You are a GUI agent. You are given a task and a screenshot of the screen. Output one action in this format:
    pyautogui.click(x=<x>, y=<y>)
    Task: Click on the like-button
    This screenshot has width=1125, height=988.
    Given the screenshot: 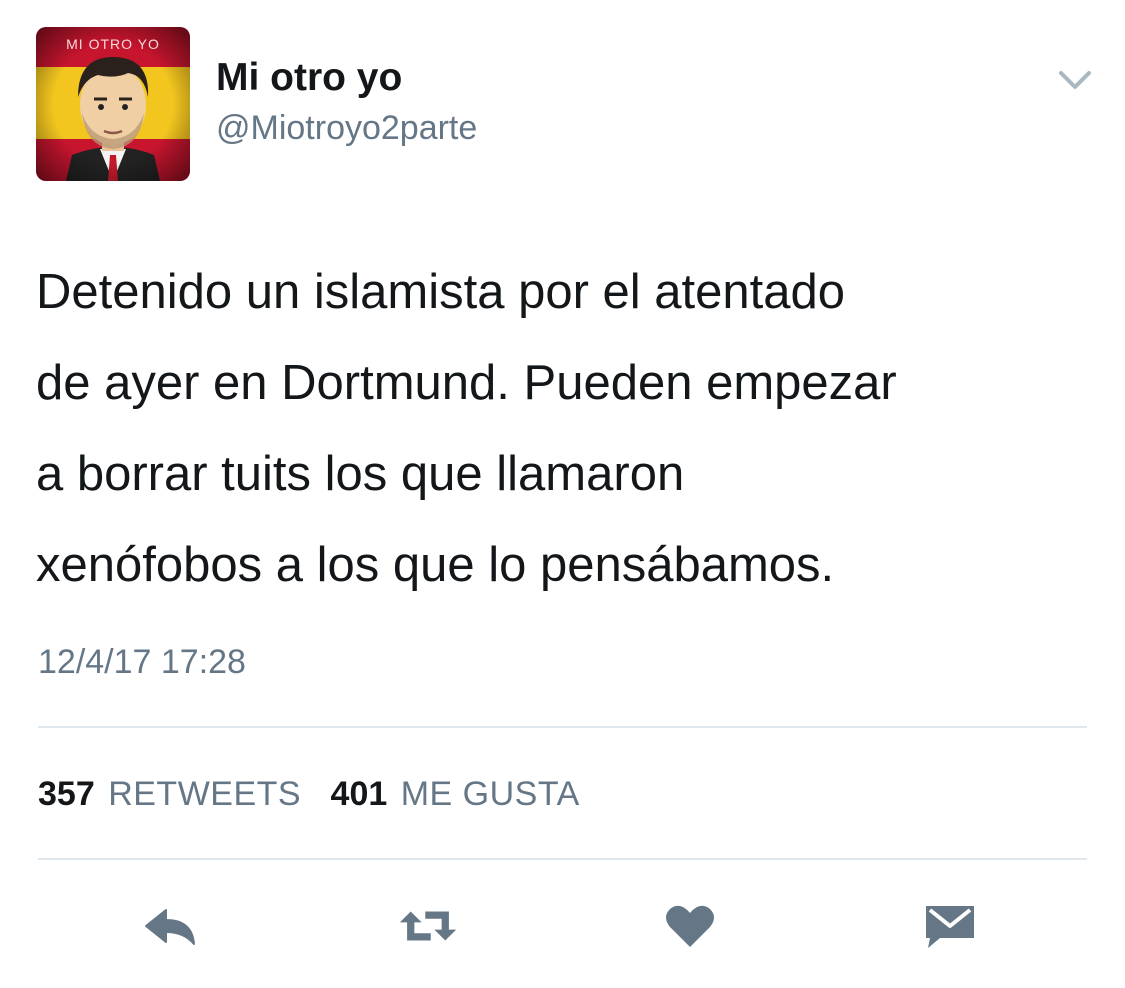 What is the action you would take?
    pyautogui.click(x=690, y=926)
    